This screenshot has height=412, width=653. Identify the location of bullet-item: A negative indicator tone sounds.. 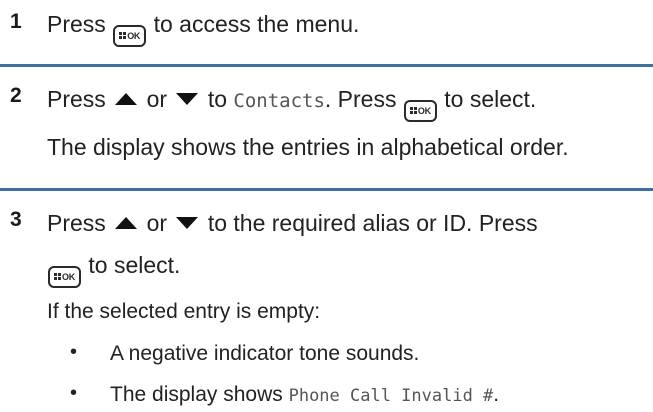
(265, 353).